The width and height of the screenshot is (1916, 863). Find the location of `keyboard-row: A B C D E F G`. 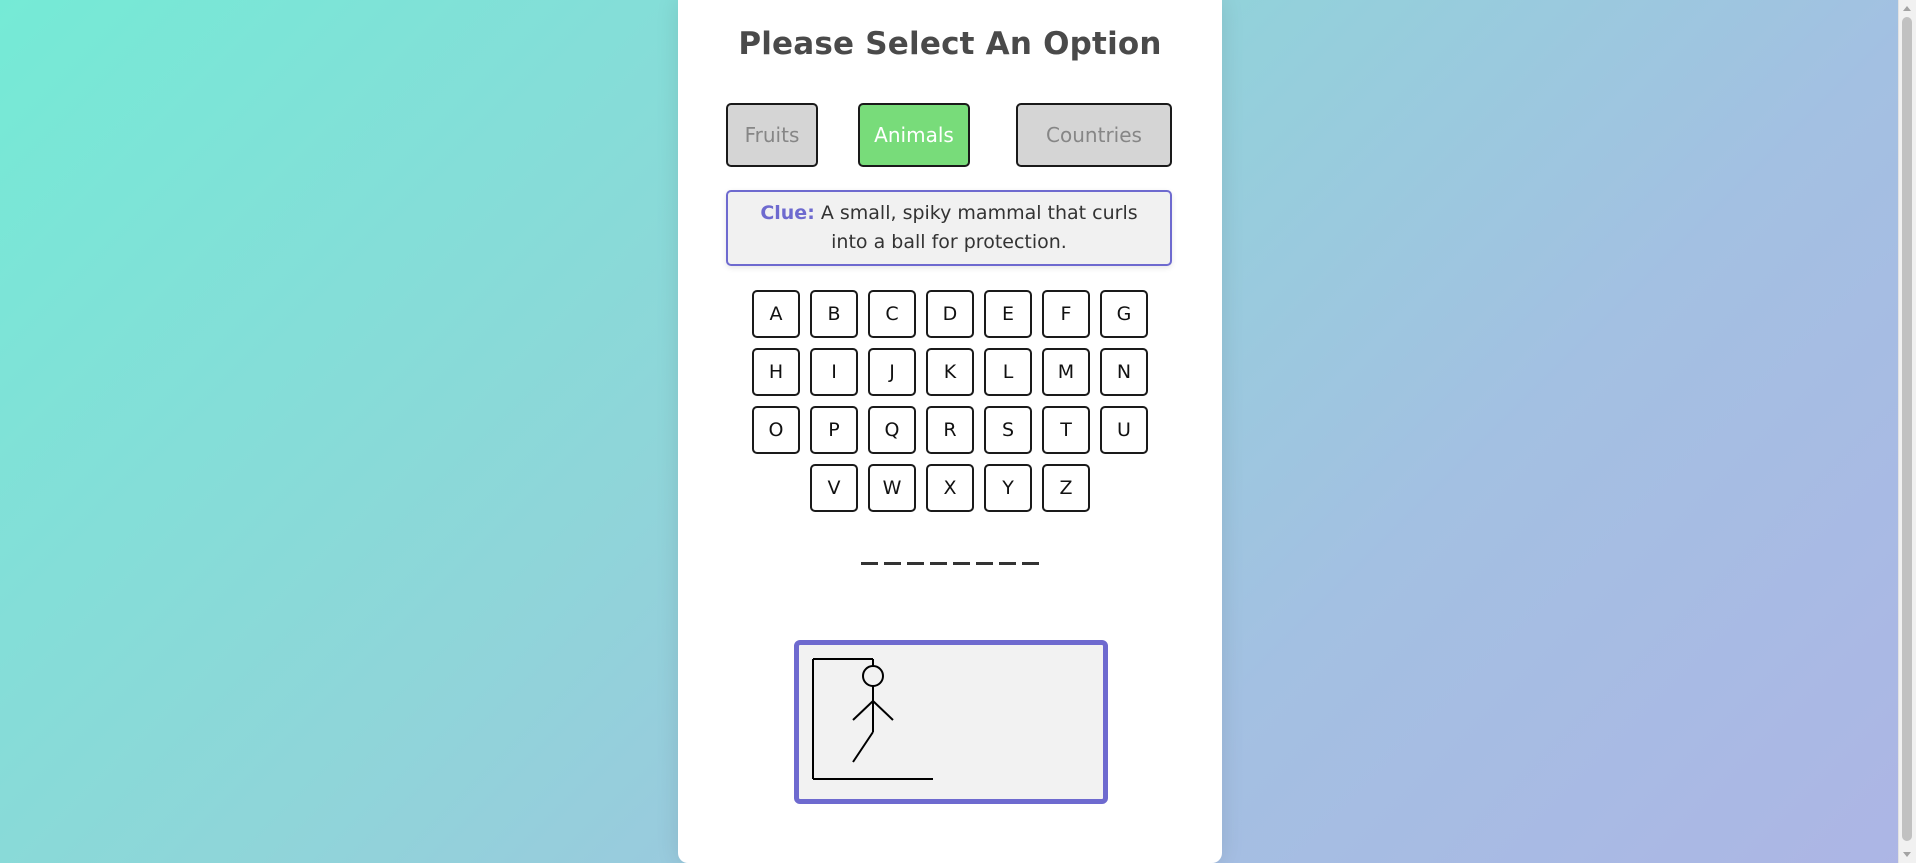

keyboard-row: A B C D E F G is located at coordinates (950, 314).